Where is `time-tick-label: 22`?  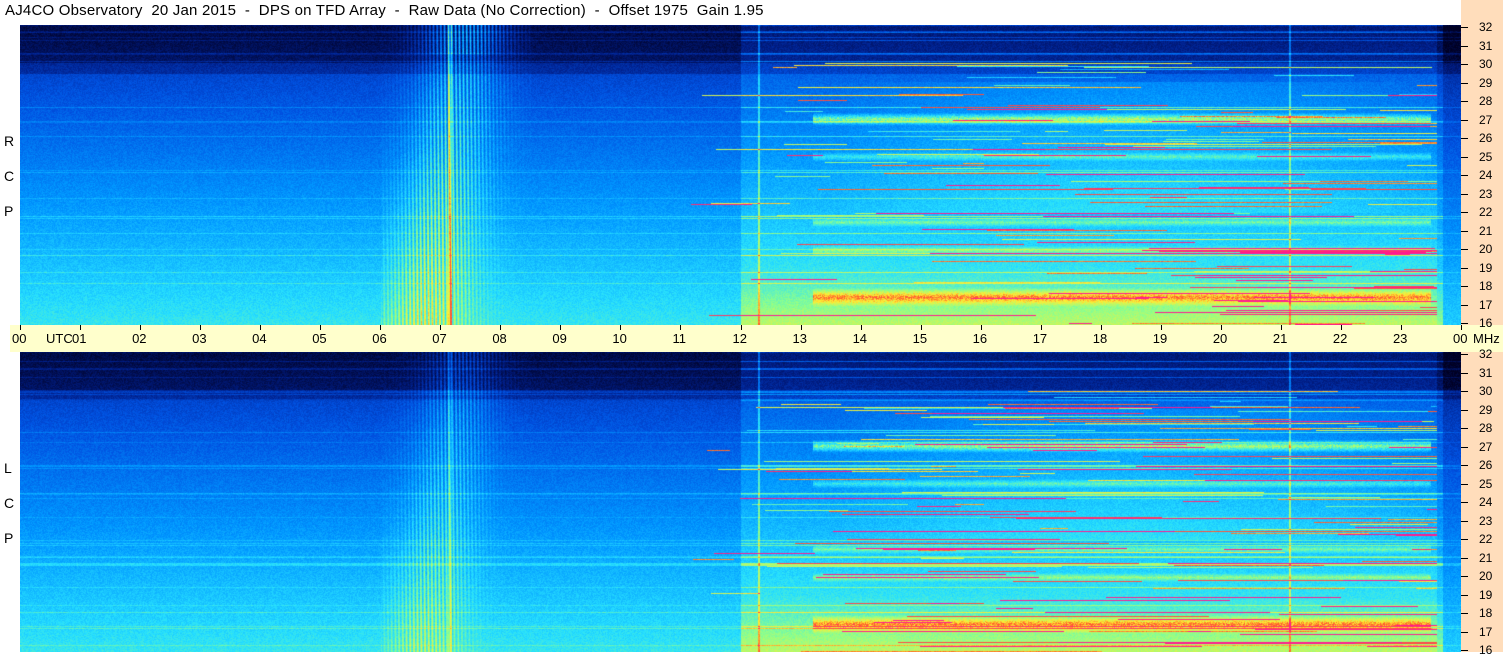
time-tick-label: 22 is located at coordinates (1340, 338).